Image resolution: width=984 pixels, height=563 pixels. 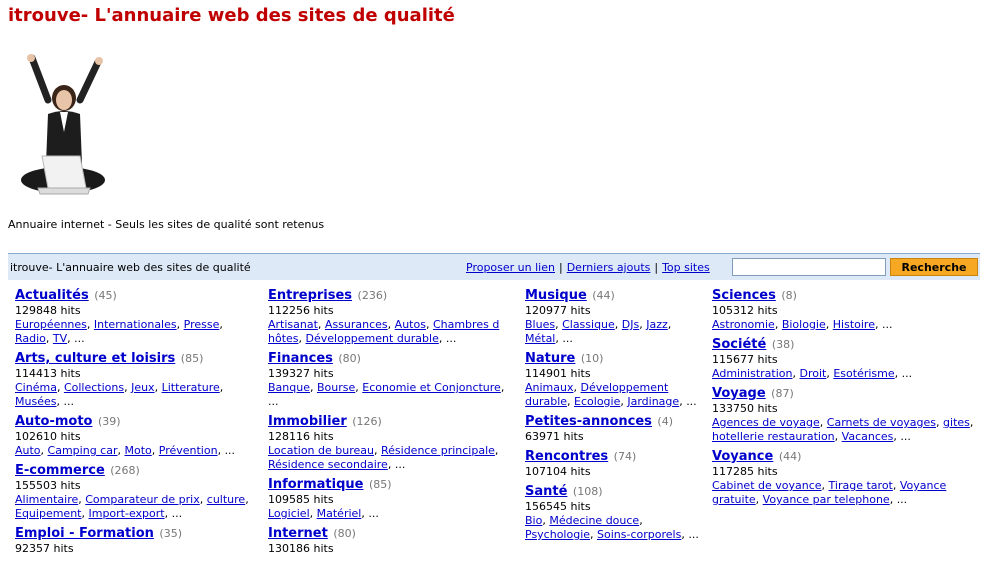 I want to click on subcategory-link: DJs, so click(x=630, y=324).